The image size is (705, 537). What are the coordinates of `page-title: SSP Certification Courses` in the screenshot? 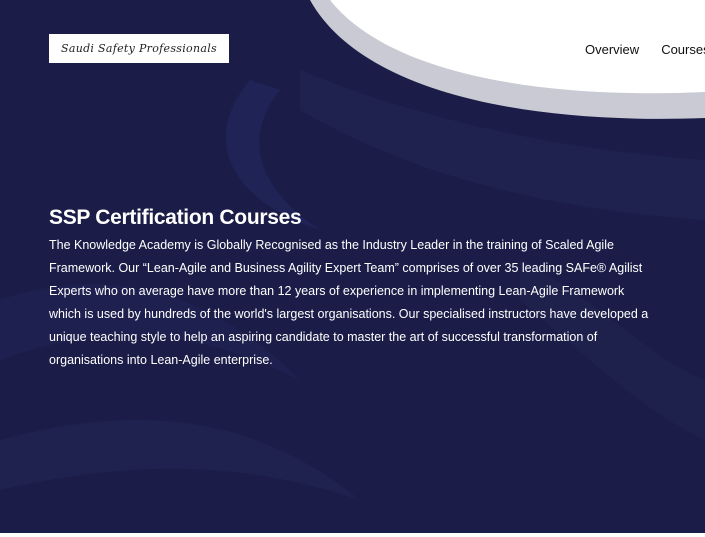 It's located at (175, 217).